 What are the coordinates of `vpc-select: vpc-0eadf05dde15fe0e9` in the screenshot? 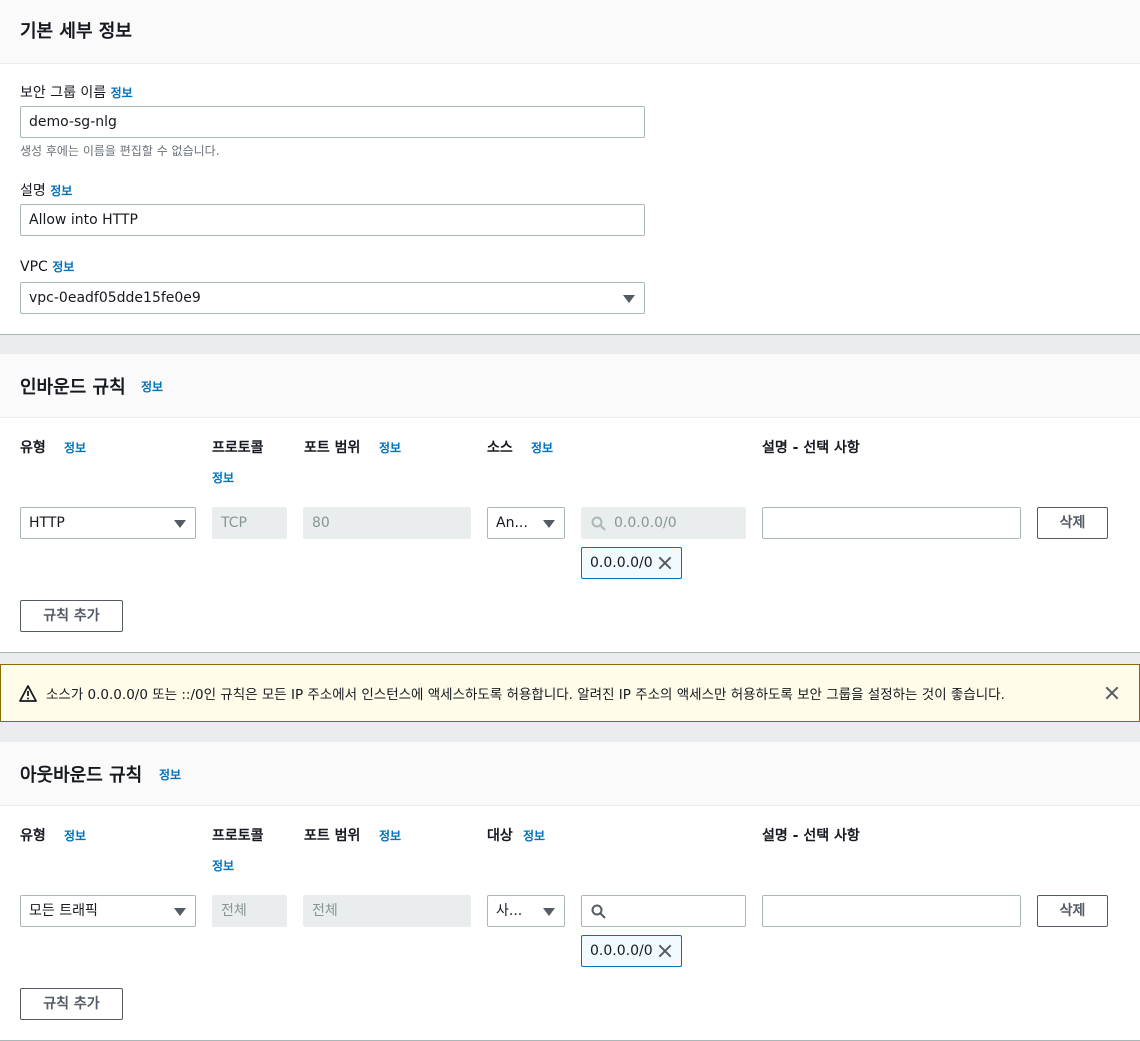 It's located at (332, 298).